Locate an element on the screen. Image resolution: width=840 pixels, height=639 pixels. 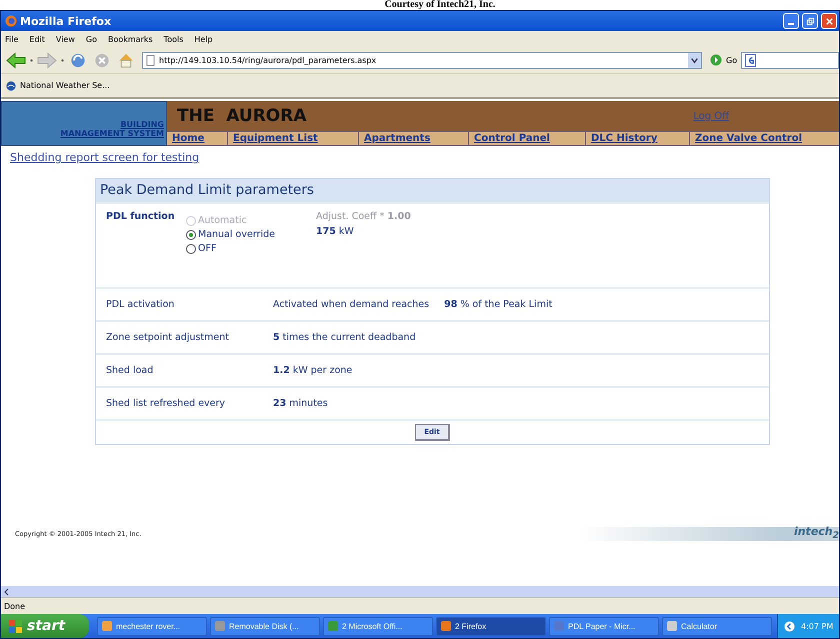
taskbar-button: Calculator is located at coordinates (717, 626).